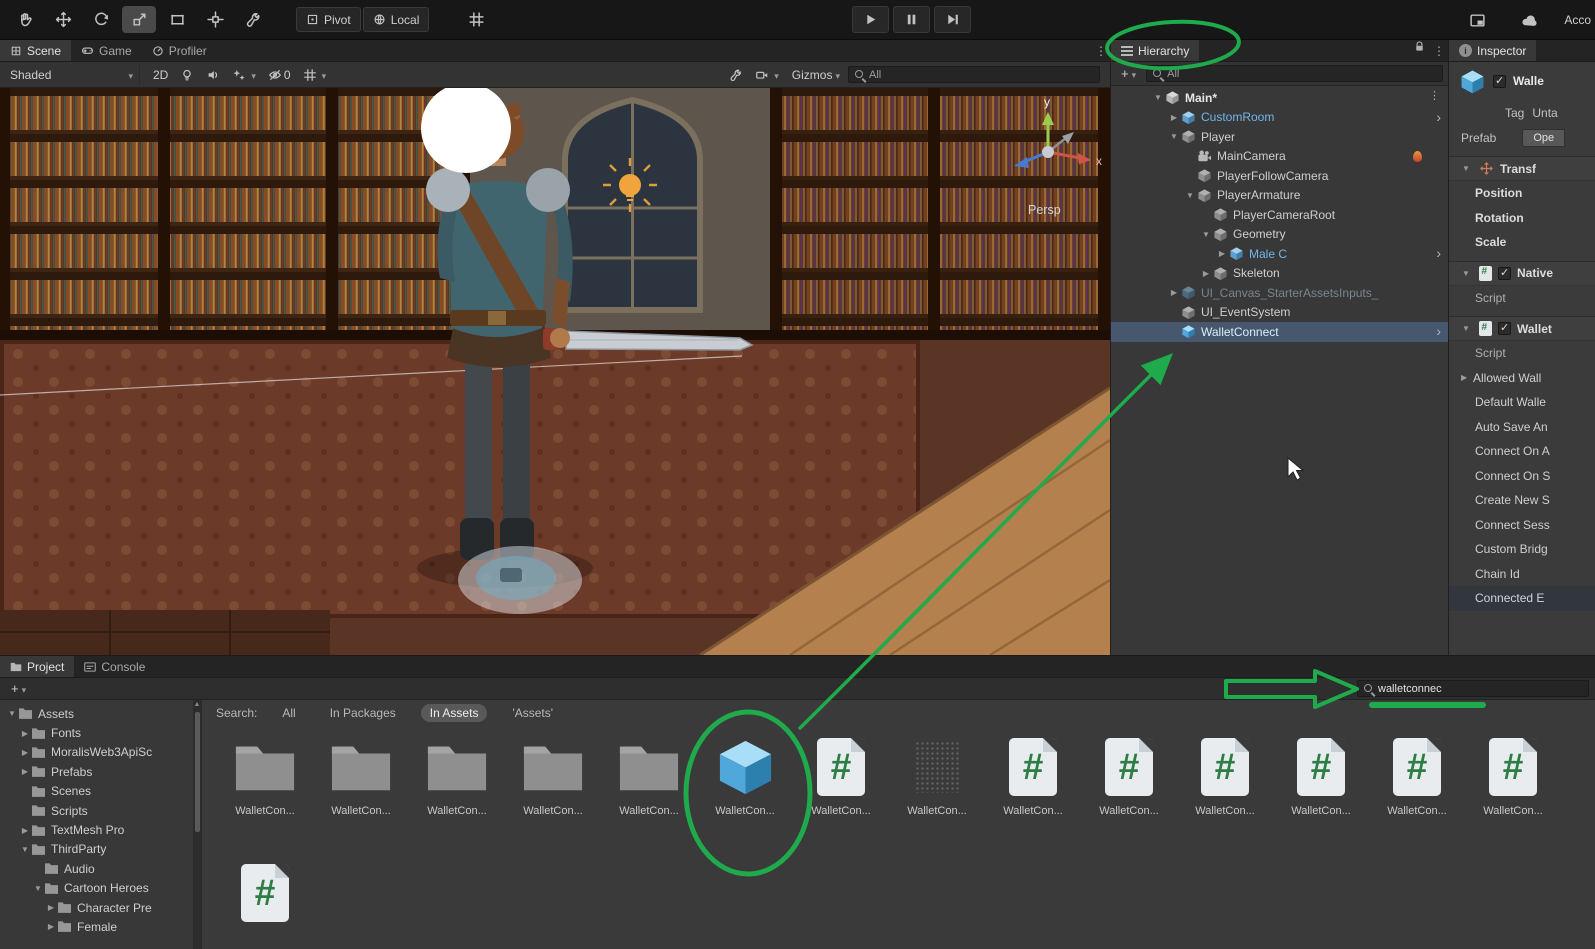  Describe the element at coordinates (1434, 95) in the screenshot. I see `scene-options-icon` at that location.